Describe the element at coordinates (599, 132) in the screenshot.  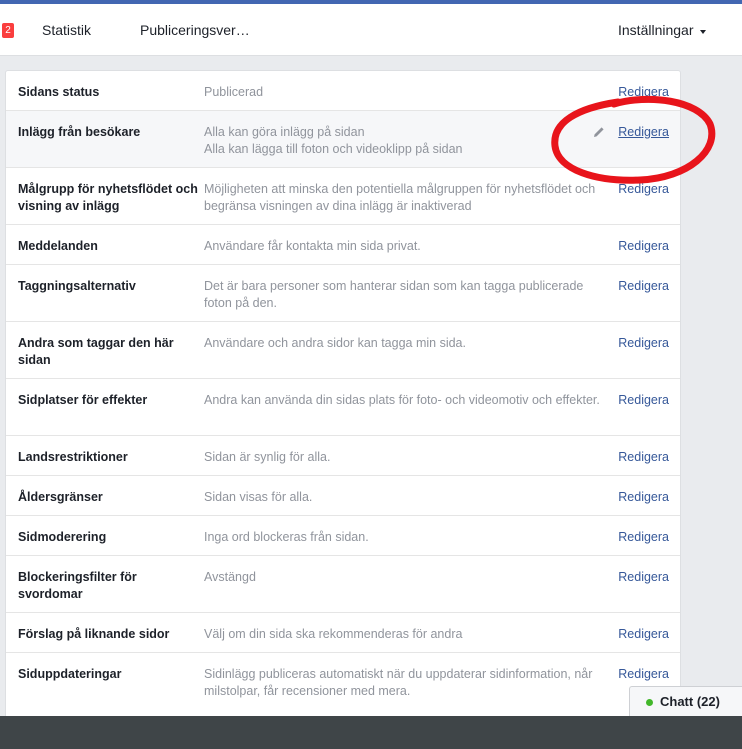
I see `pencil-icon` at that location.